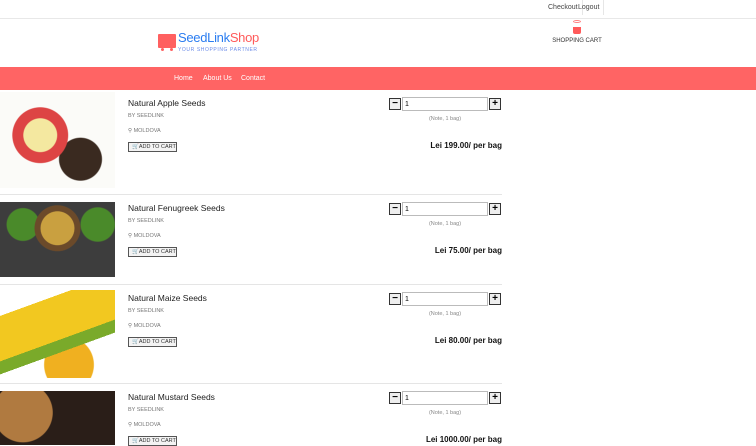  Describe the element at coordinates (167, 103) in the screenshot. I see `product-name: Natural Apple Seeds` at that location.